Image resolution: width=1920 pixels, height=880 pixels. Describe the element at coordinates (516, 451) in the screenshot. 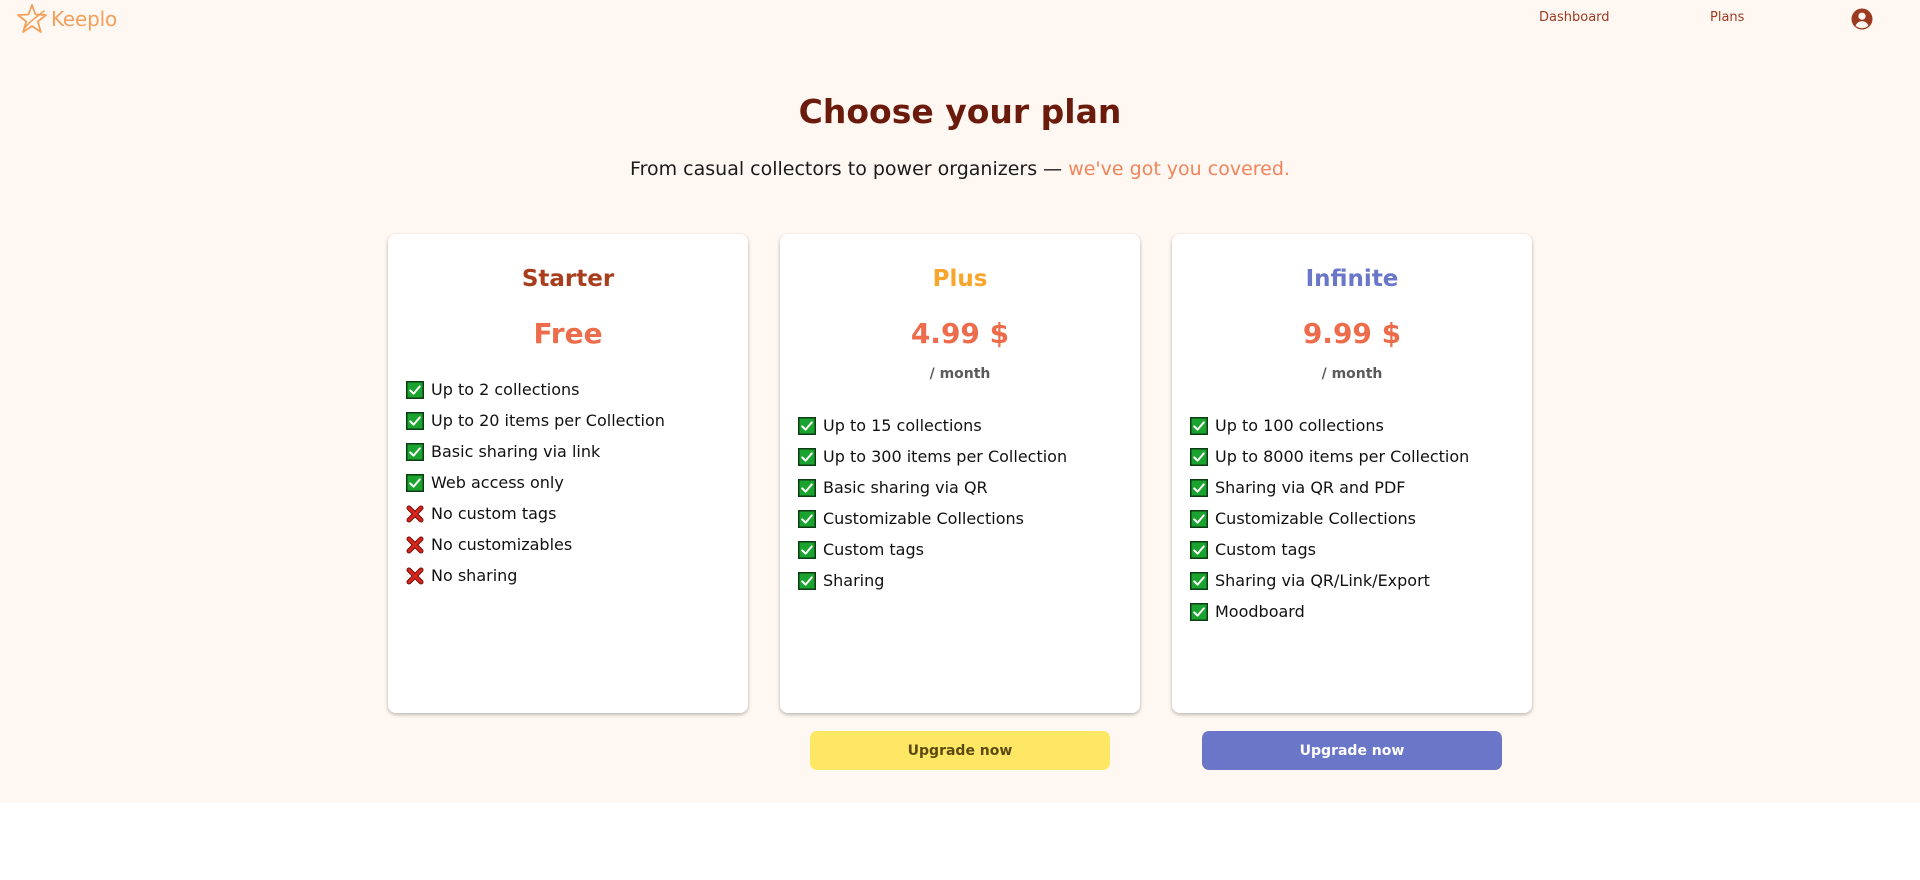

I see `feature-text: Basic sharing via link` at that location.